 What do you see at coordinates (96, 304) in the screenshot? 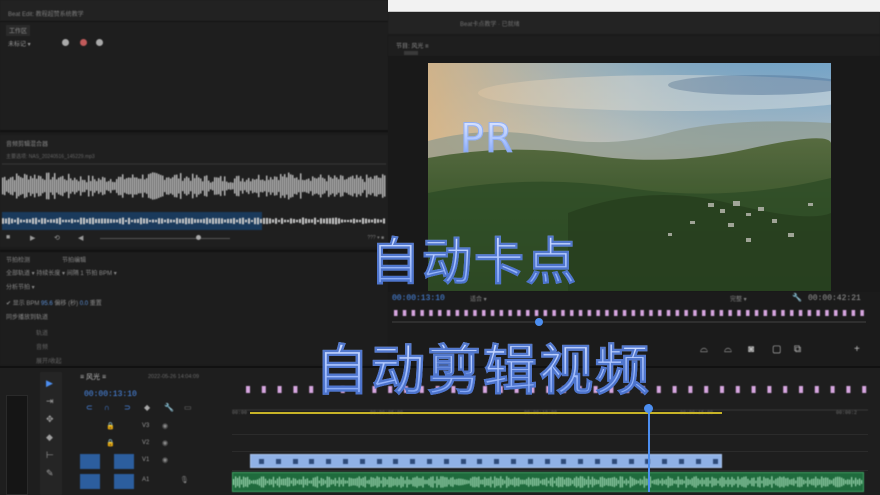
I see `reset-button: 重置` at bounding box center [96, 304].